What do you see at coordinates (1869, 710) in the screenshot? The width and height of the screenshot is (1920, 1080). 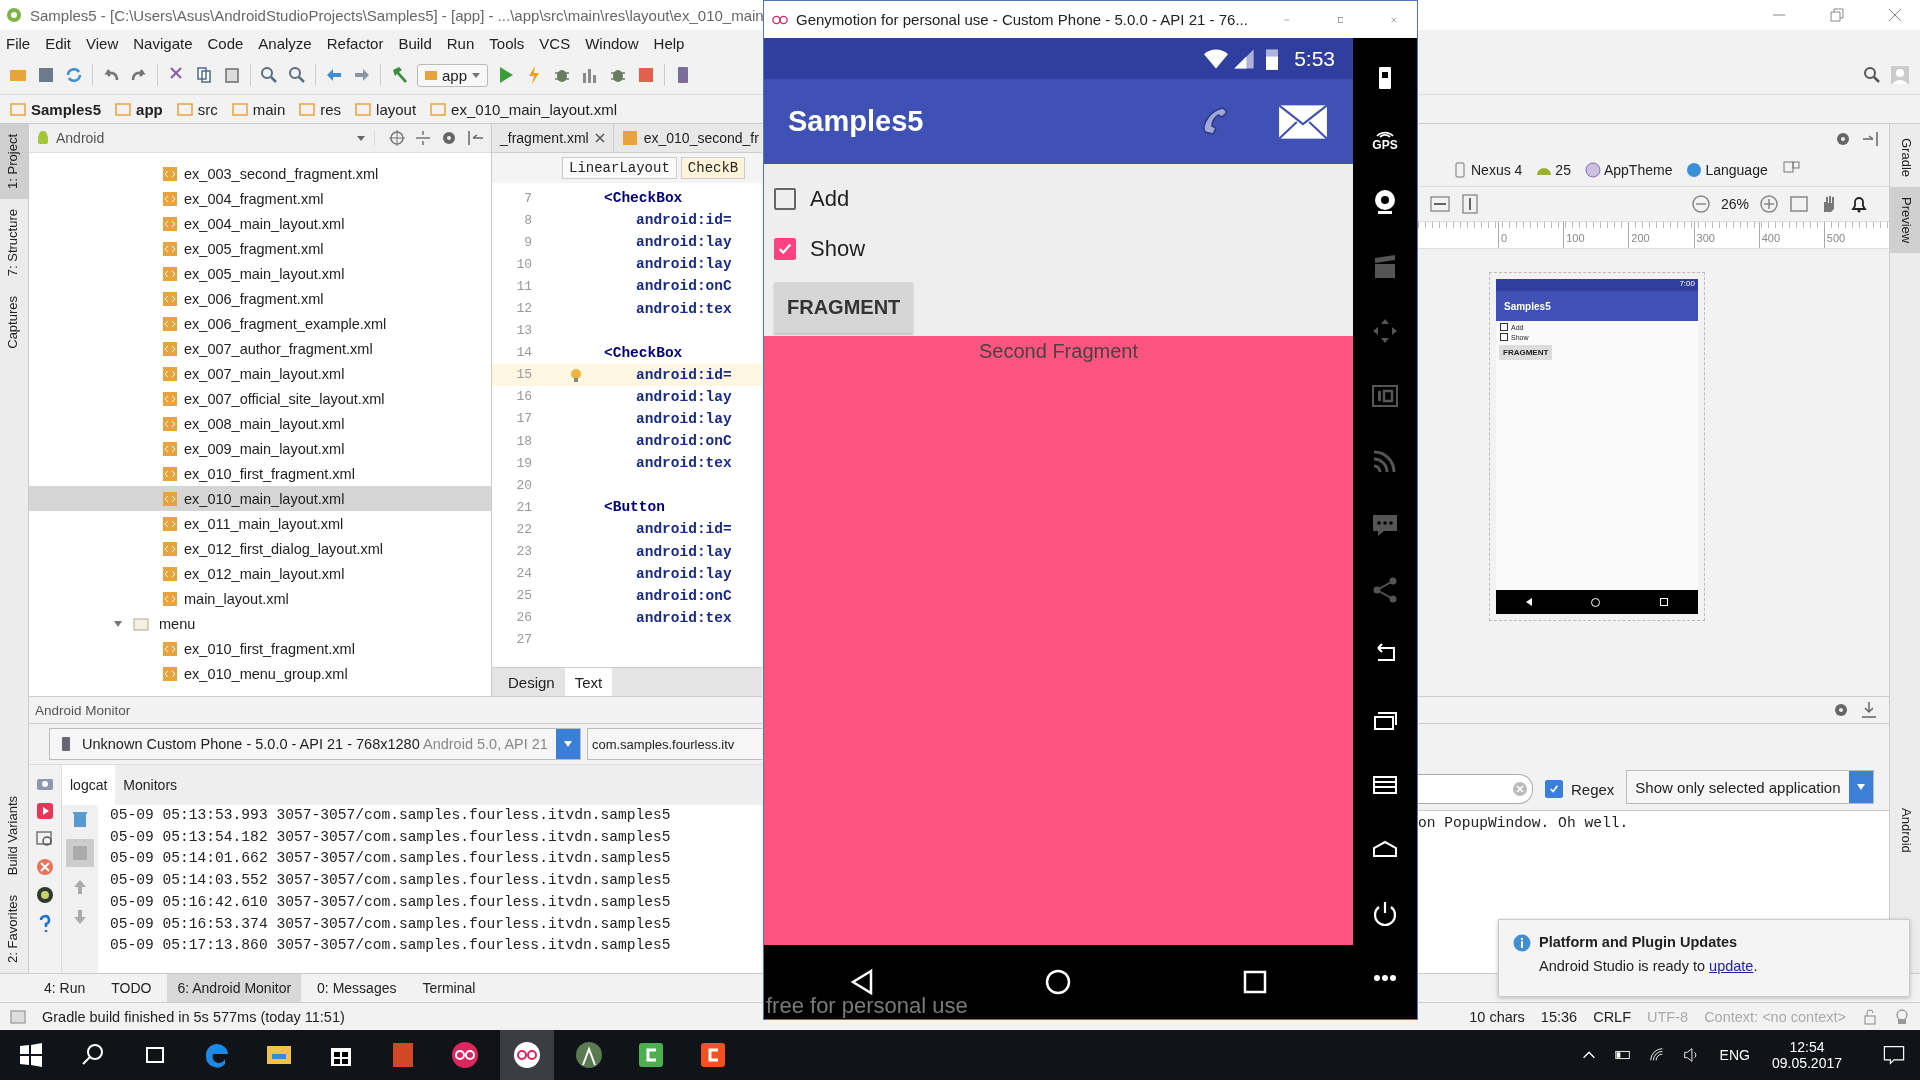 I see `download-icon` at bounding box center [1869, 710].